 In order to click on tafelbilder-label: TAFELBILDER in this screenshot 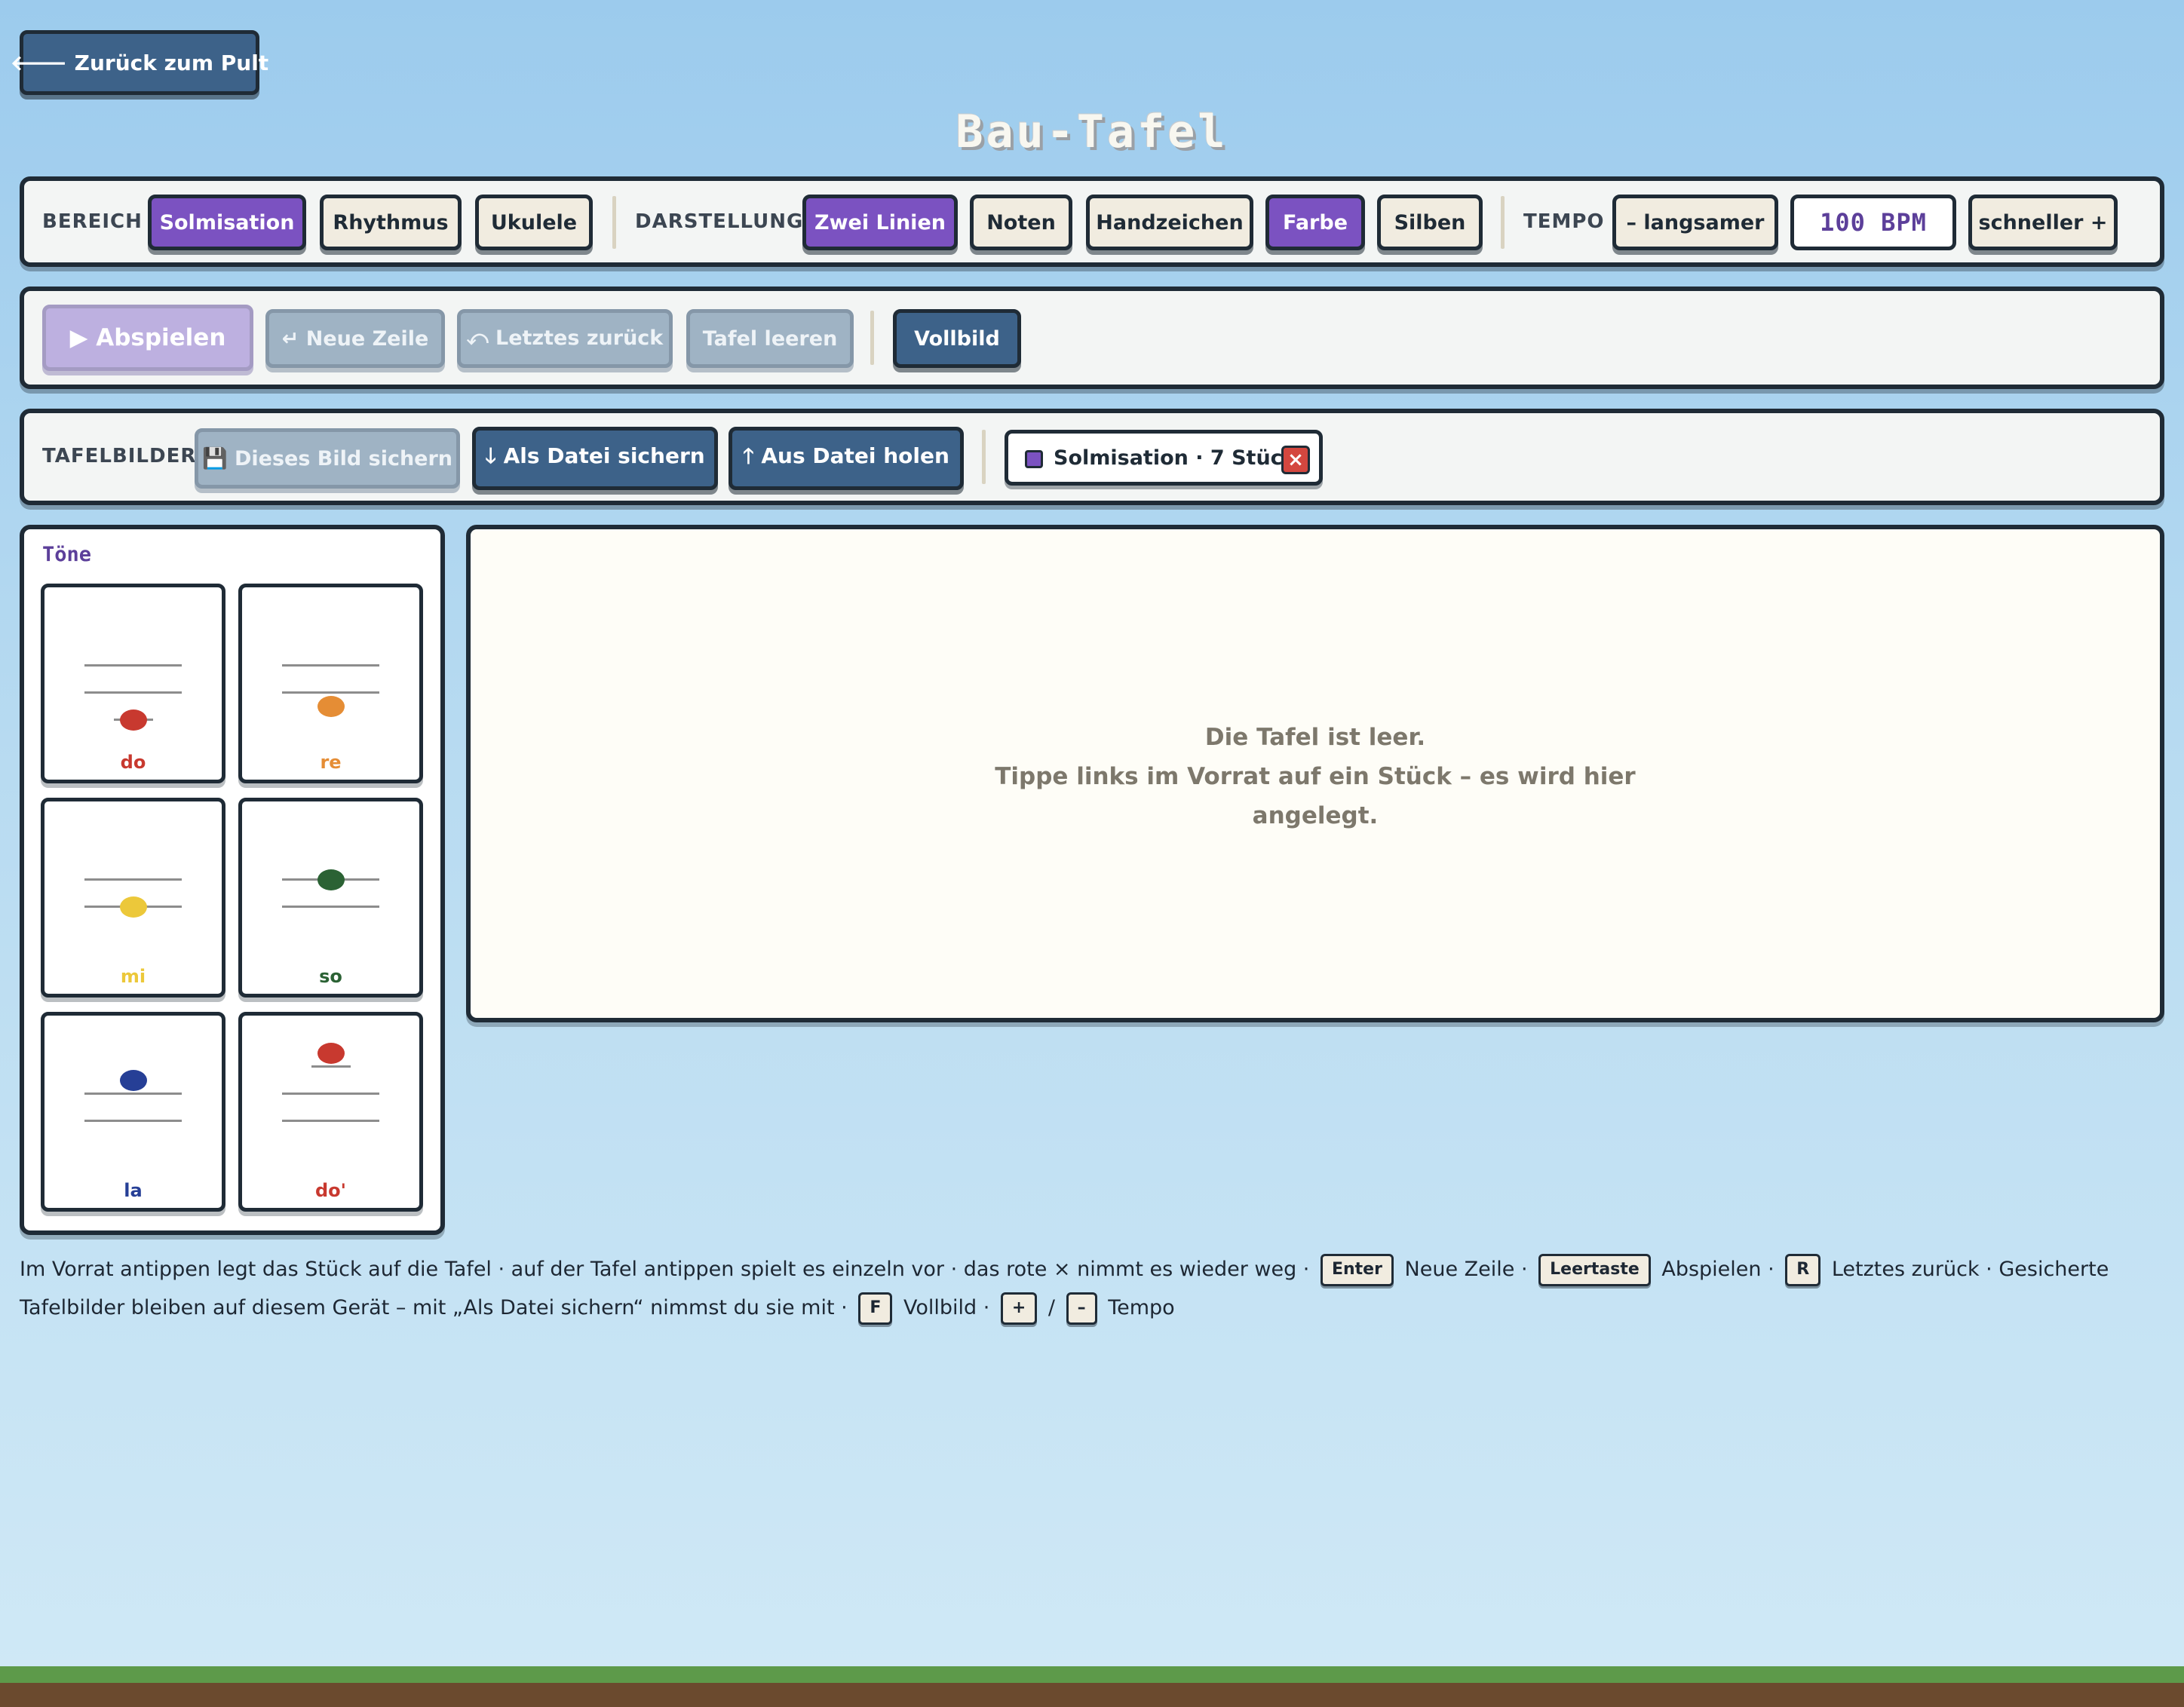, I will do `click(119, 456)`.